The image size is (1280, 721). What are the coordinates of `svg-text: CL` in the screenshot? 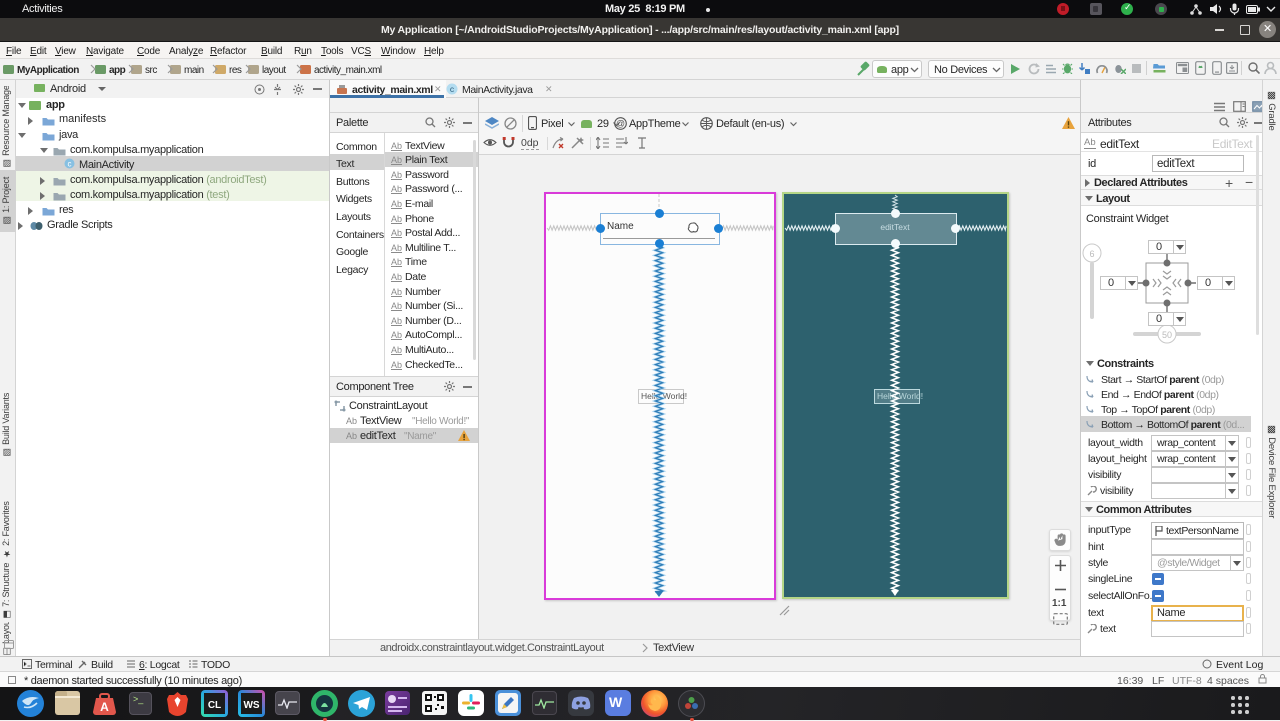 It's located at (214, 705).